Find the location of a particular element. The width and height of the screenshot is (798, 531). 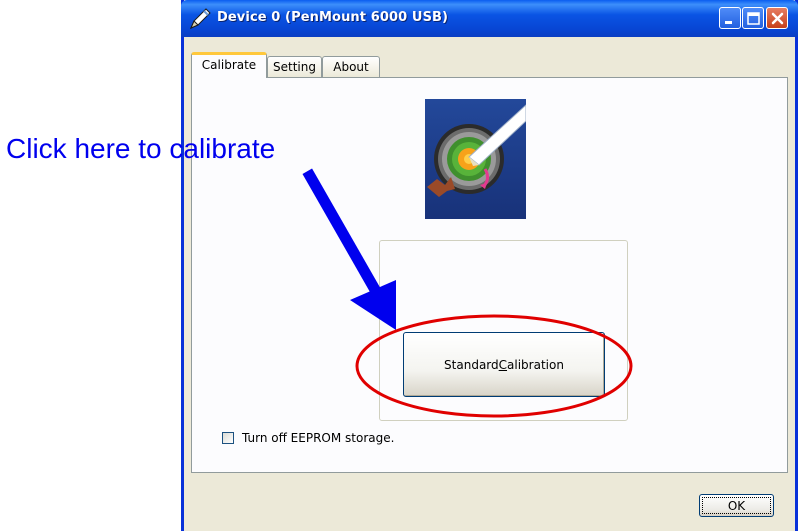

window-title: Device 0 (PenMount 6000 USB) is located at coordinates (333, 17).